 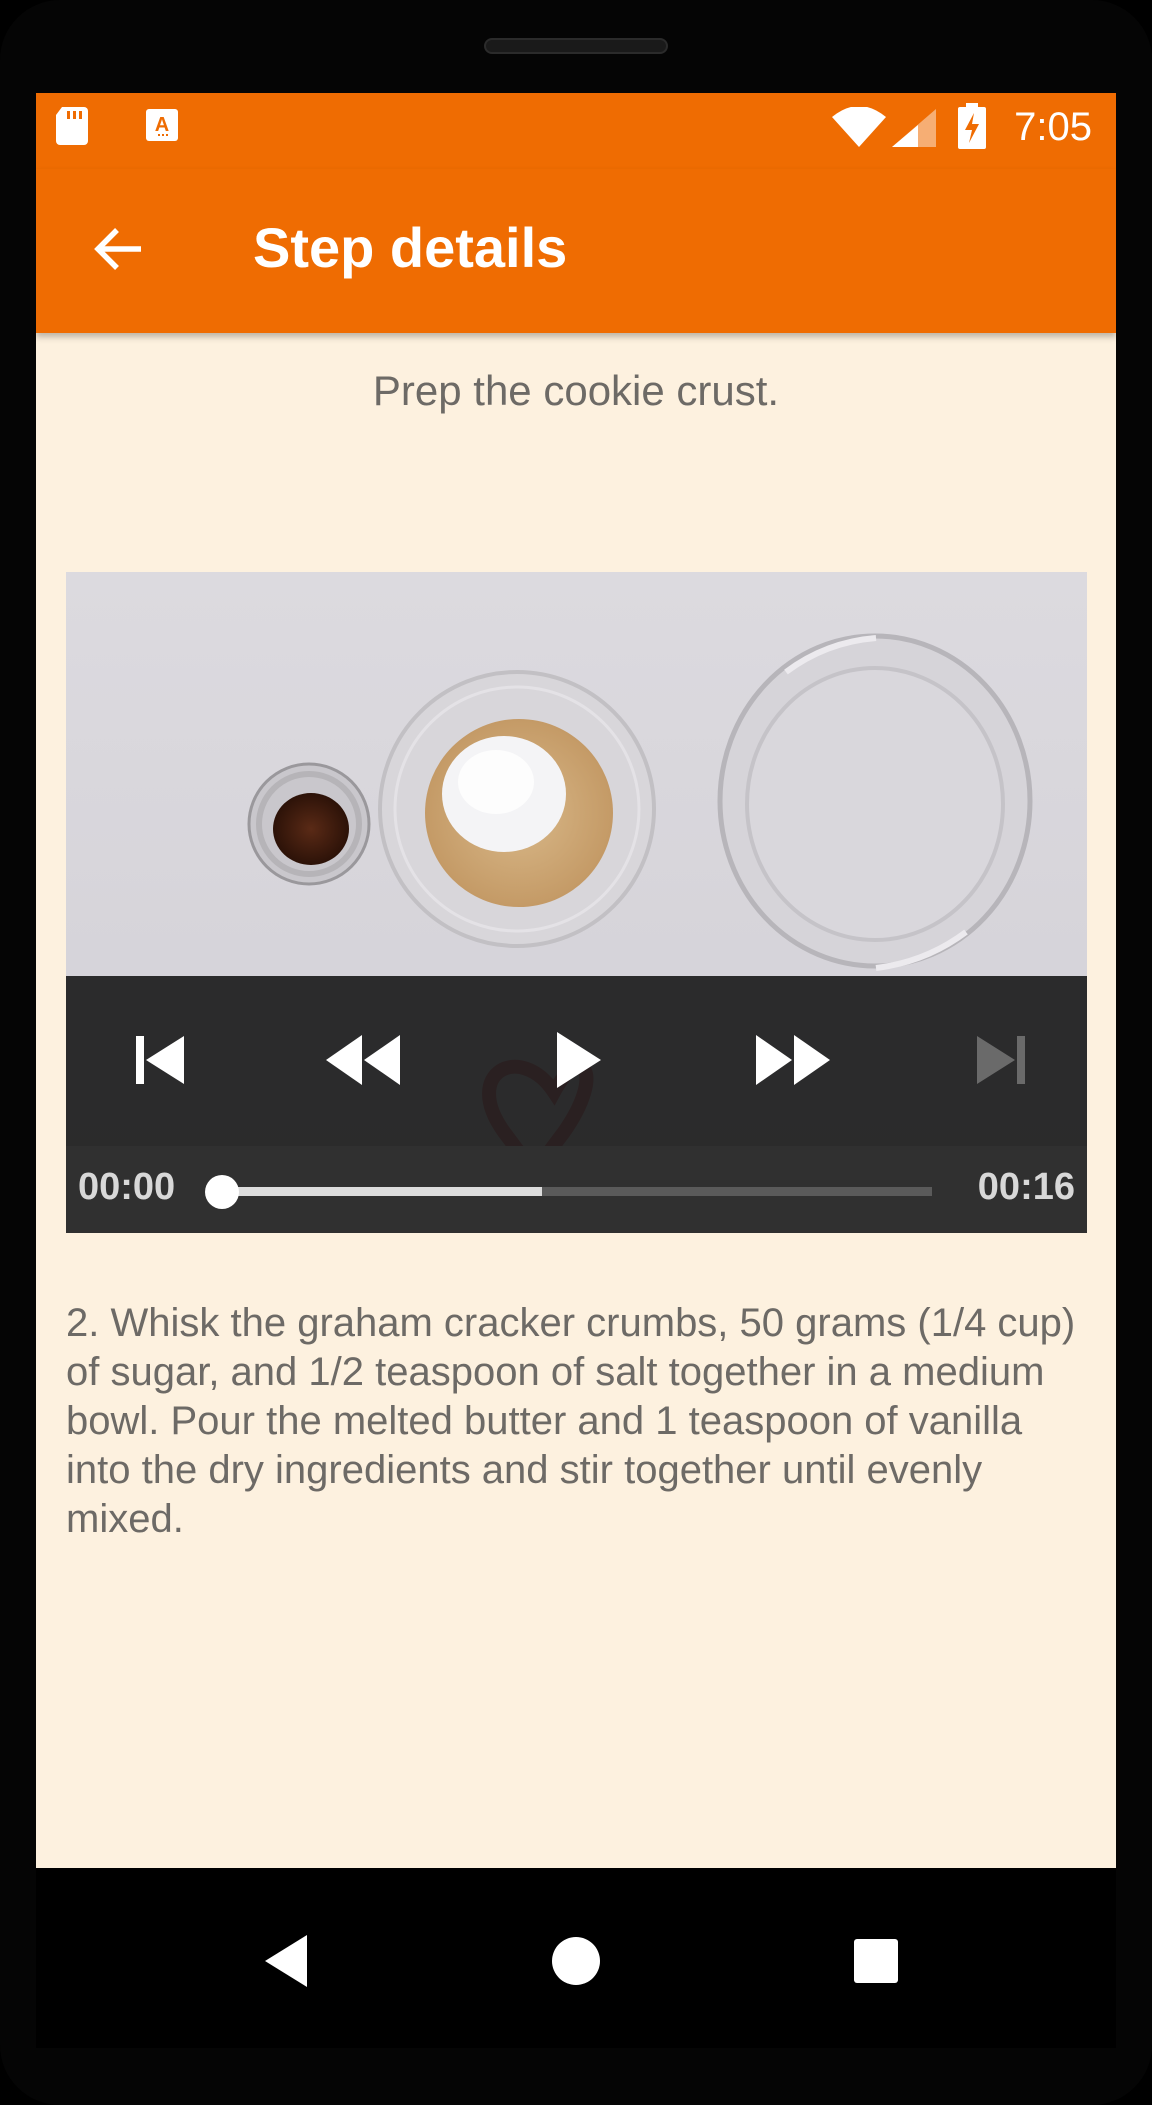 I want to click on fast-forward-button, so click(x=793, y=1062).